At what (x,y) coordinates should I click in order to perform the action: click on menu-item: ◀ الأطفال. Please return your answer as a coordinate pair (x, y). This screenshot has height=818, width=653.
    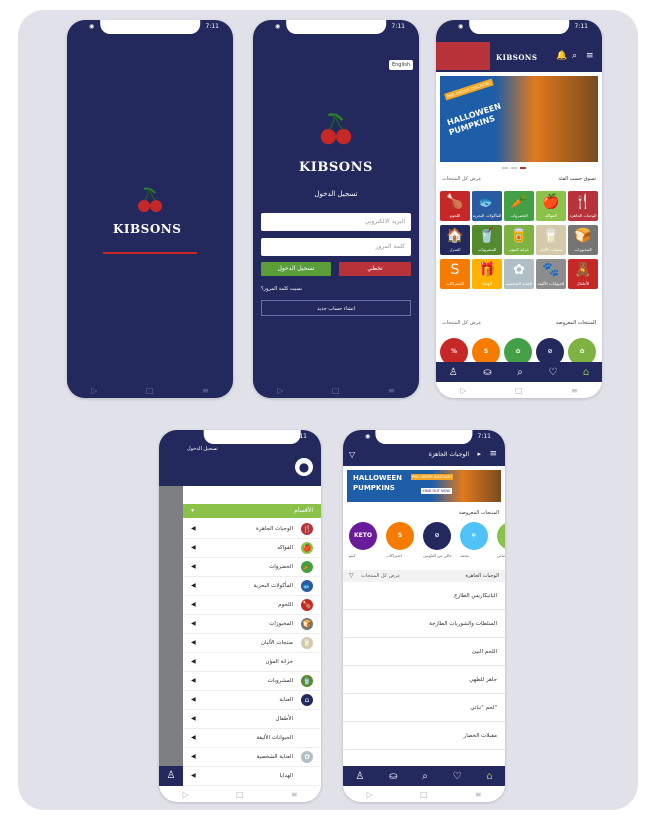
    Looking at the image, I should click on (252, 719).